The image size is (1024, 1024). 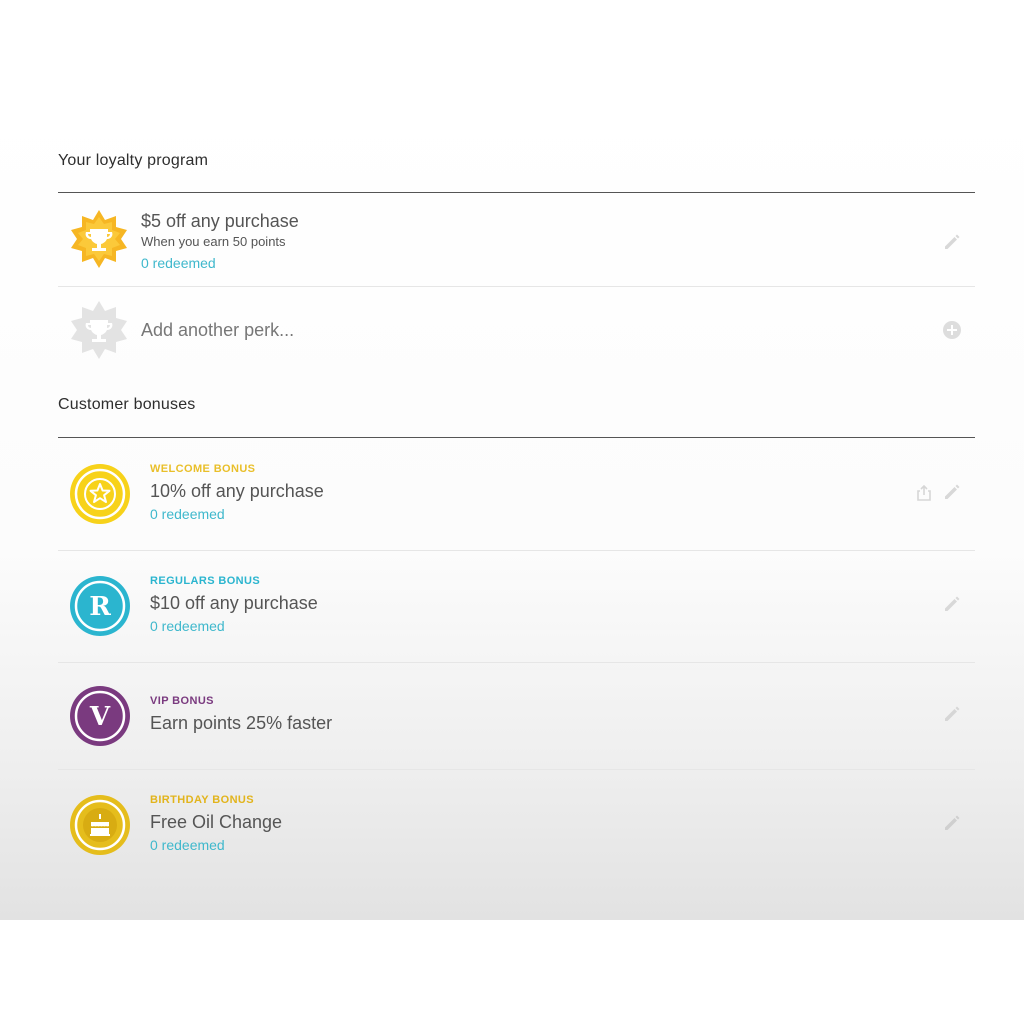 I want to click on letter-r-icon: R, so click(x=100, y=606).